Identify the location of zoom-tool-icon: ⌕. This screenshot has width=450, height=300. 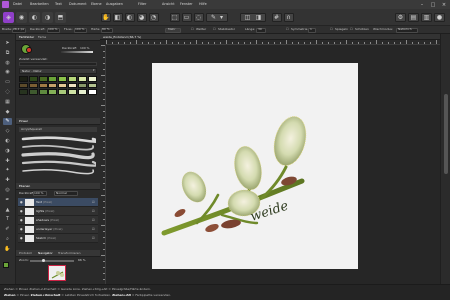
(7, 239).